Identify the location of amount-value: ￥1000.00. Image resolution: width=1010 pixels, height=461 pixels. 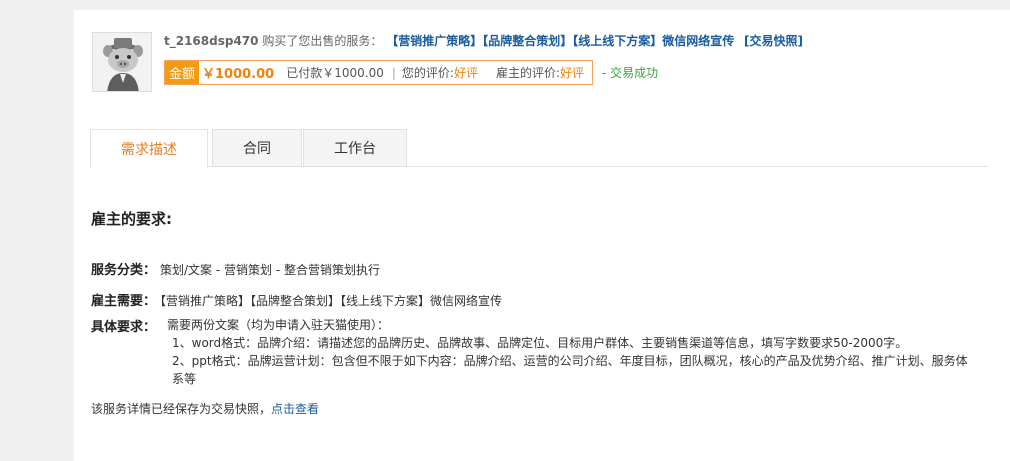
(238, 74).